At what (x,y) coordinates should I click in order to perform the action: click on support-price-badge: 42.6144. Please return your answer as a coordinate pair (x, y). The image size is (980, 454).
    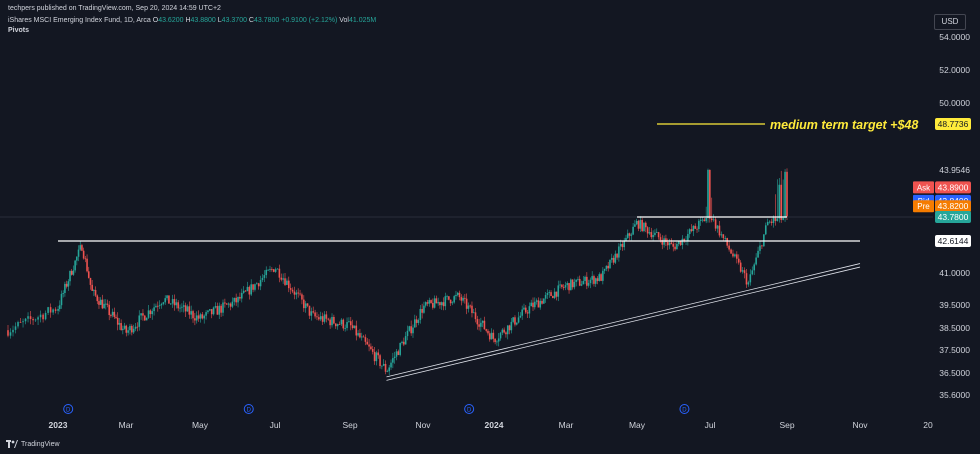
    Looking at the image, I should click on (953, 241).